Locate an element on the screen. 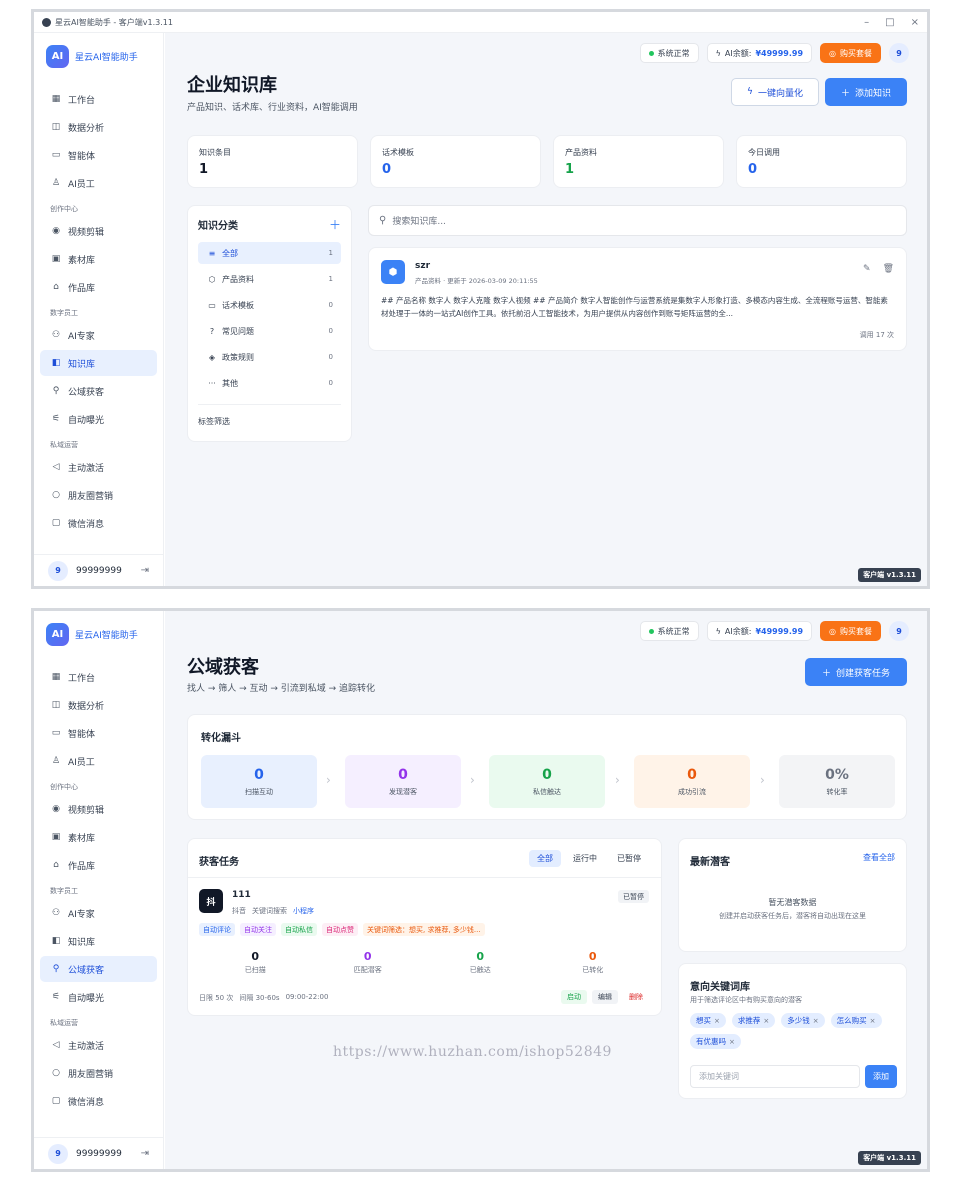  balance-label: AI余额: is located at coordinates (738, 53).